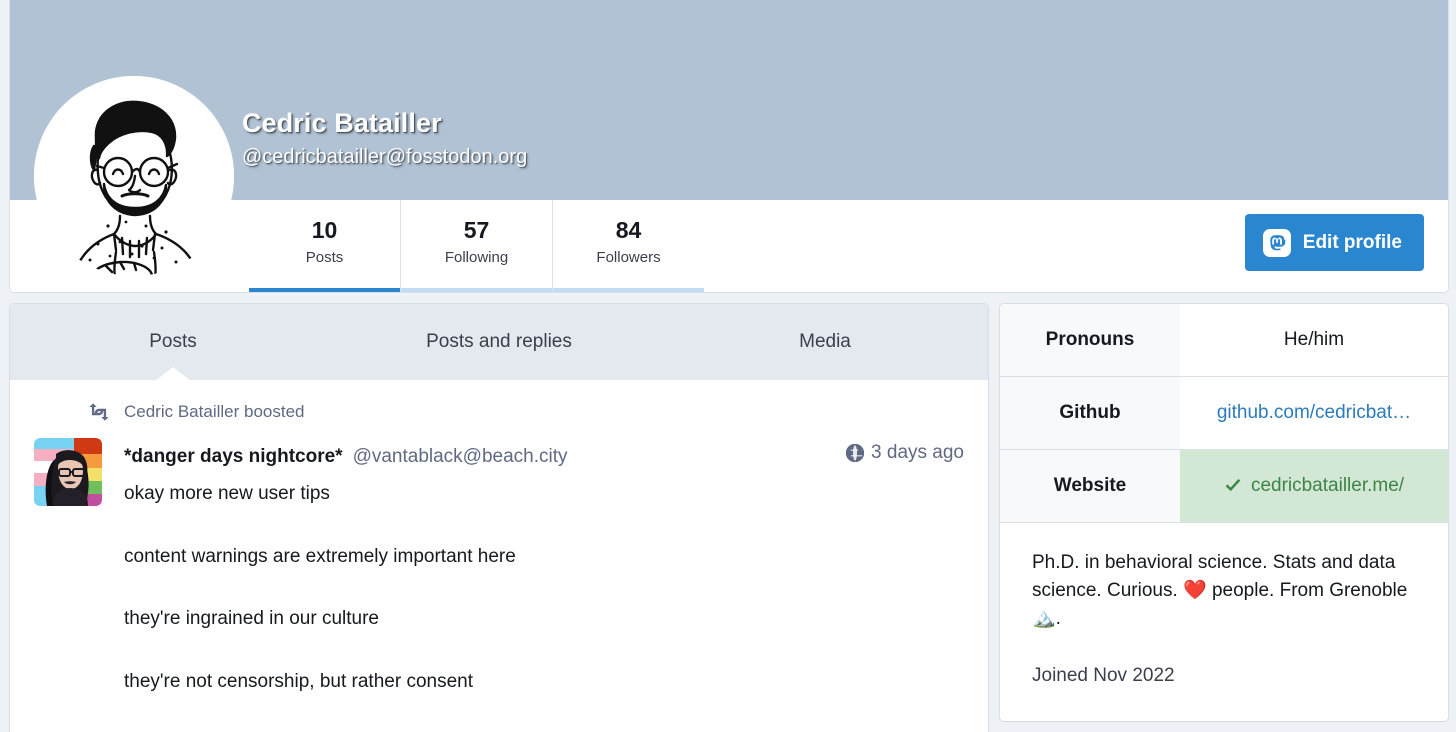 The image size is (1456, 732). I want to click on profile-joined-date: Joined Nov 2022, so click(1103, 676).